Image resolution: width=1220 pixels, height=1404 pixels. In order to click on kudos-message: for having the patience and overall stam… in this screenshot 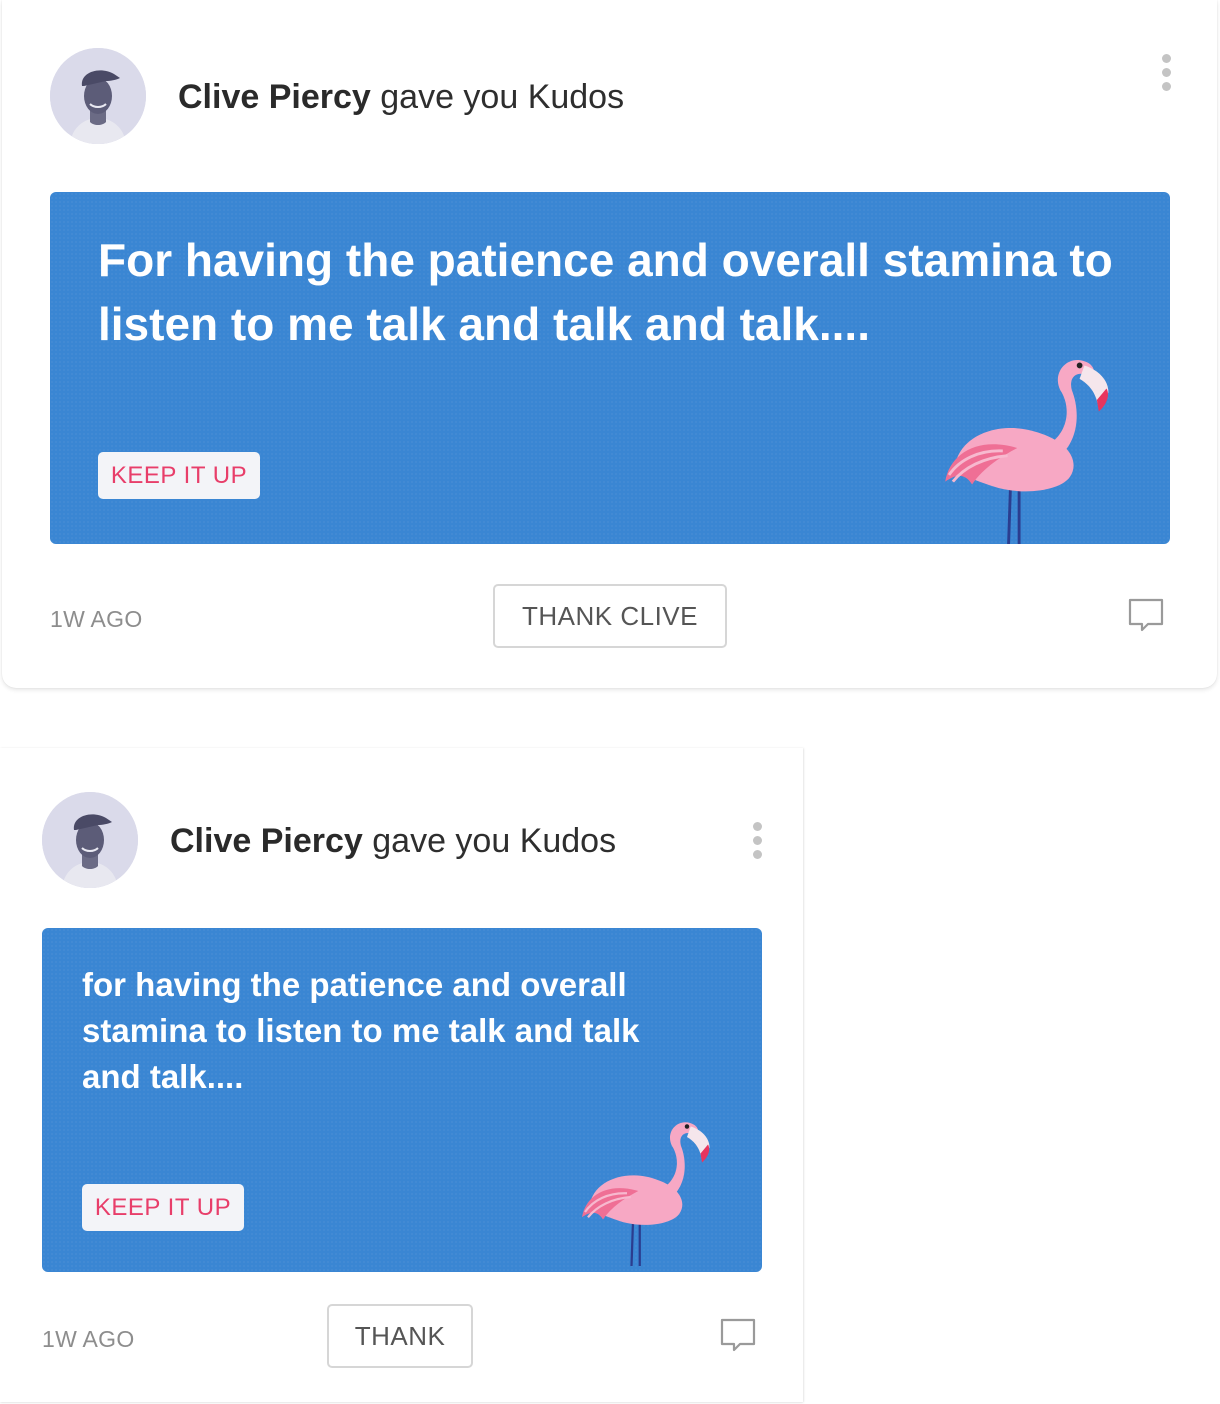, I will do `click(361, 1030)`.